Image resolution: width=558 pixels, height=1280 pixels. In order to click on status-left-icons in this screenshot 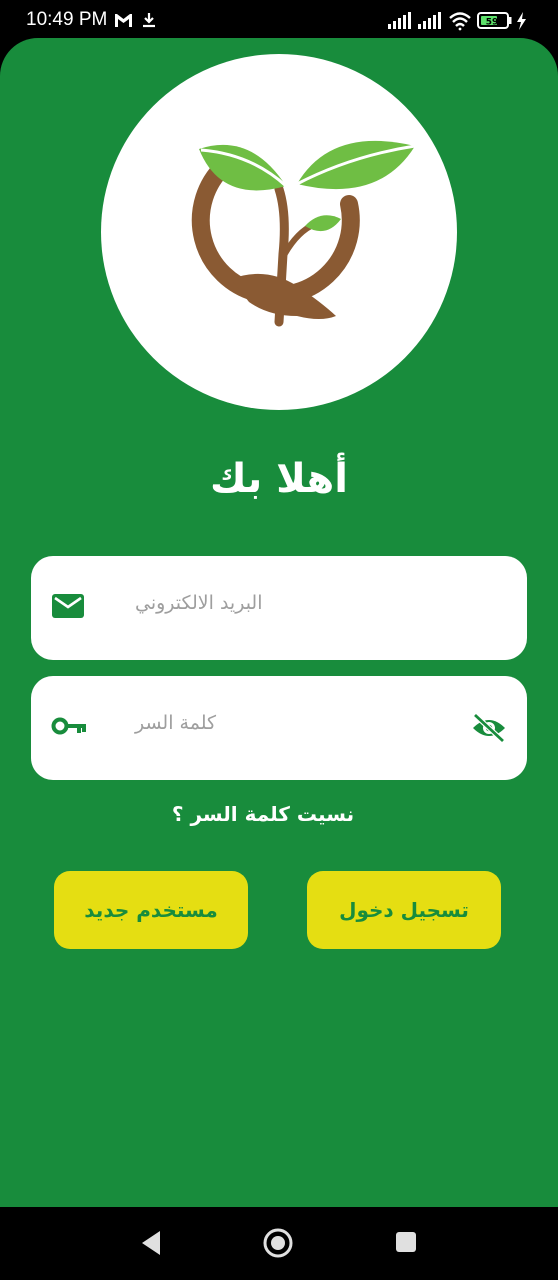, I will do `click(139, 21)`.